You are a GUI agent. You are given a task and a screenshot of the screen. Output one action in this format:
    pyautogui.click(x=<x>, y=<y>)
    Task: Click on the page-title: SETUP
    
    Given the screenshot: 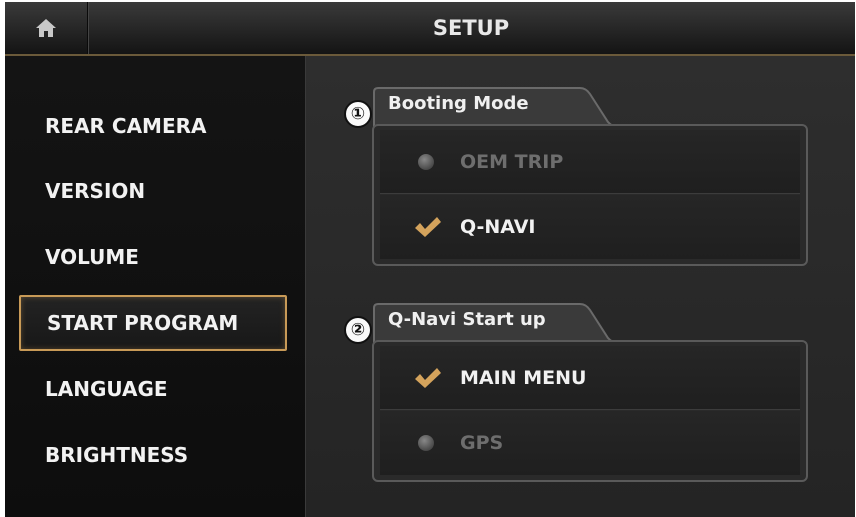 What is the action you would take?
    pyautogui.click(x=471, y=28)
    